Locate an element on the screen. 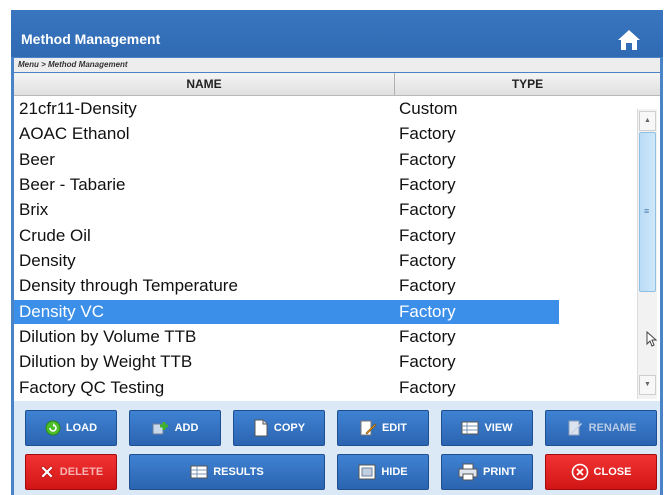 The height and width of the screenshot is (495, 664). method-name: Beer - Tabarie is located at coordinates (72, 184).